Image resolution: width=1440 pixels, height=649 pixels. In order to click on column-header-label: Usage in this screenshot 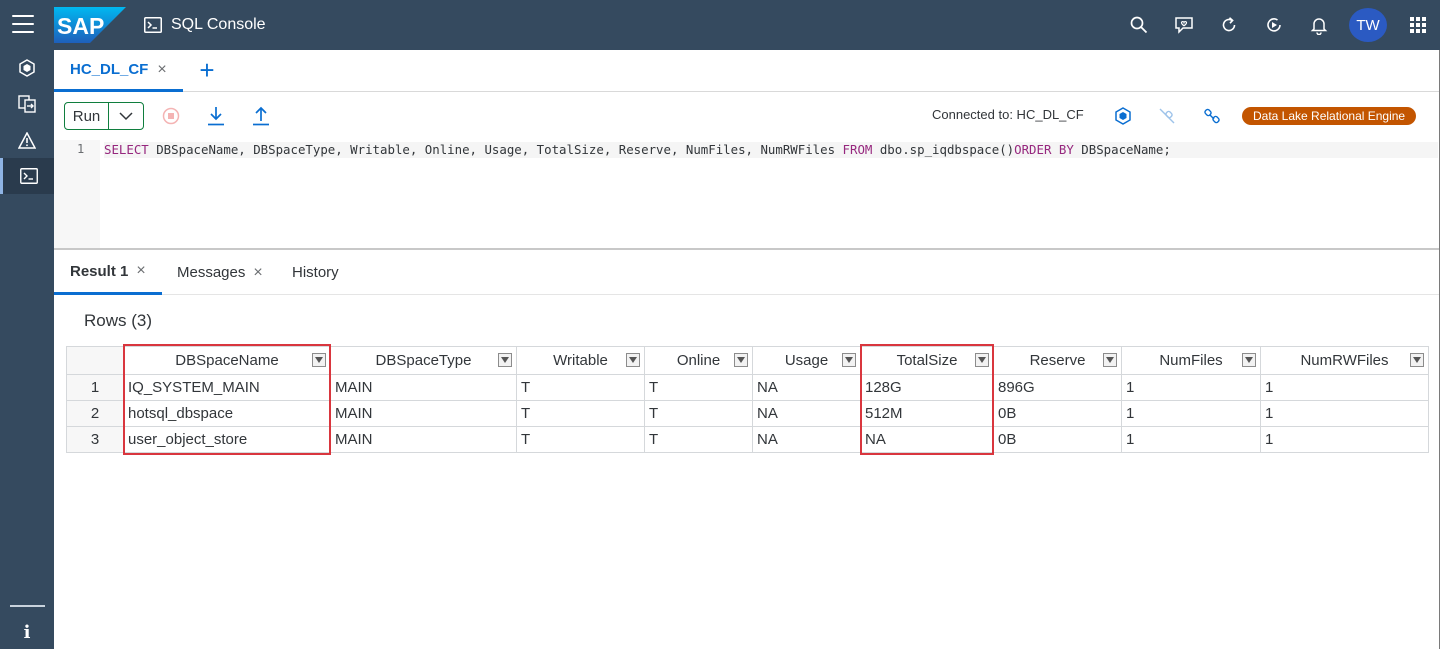, I will do `click(806, 360)`.